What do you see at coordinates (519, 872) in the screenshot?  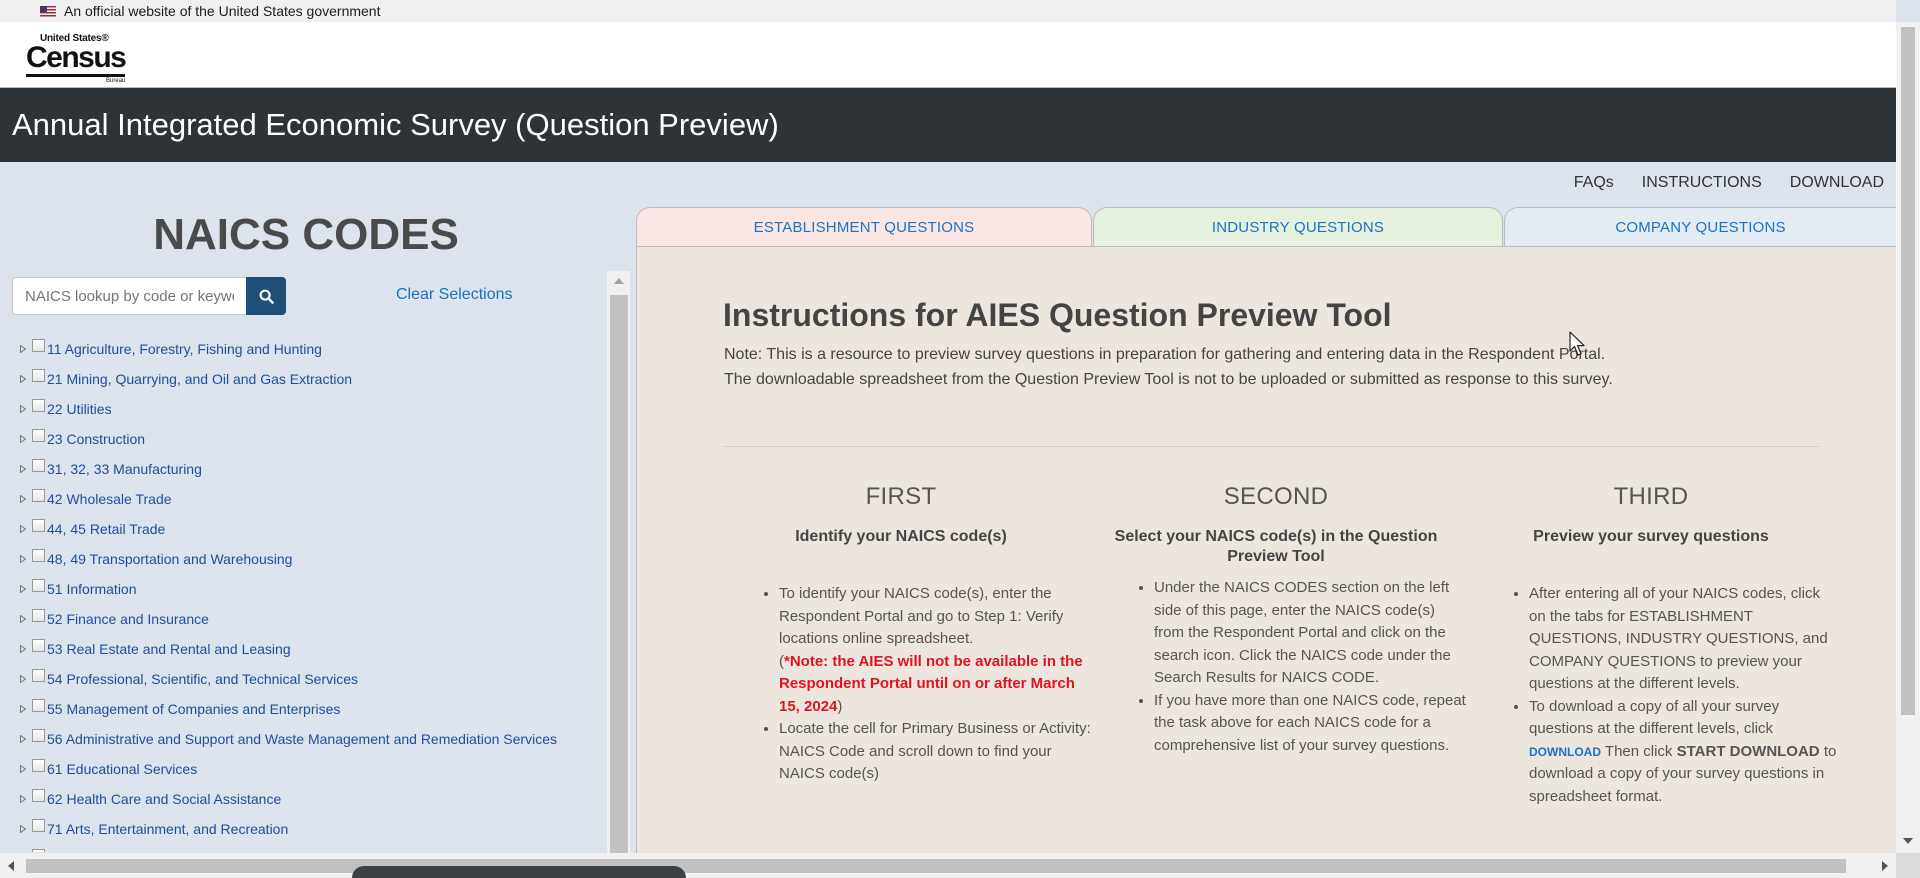 I see `floating-toolbar` at bounding box center [519, 872].